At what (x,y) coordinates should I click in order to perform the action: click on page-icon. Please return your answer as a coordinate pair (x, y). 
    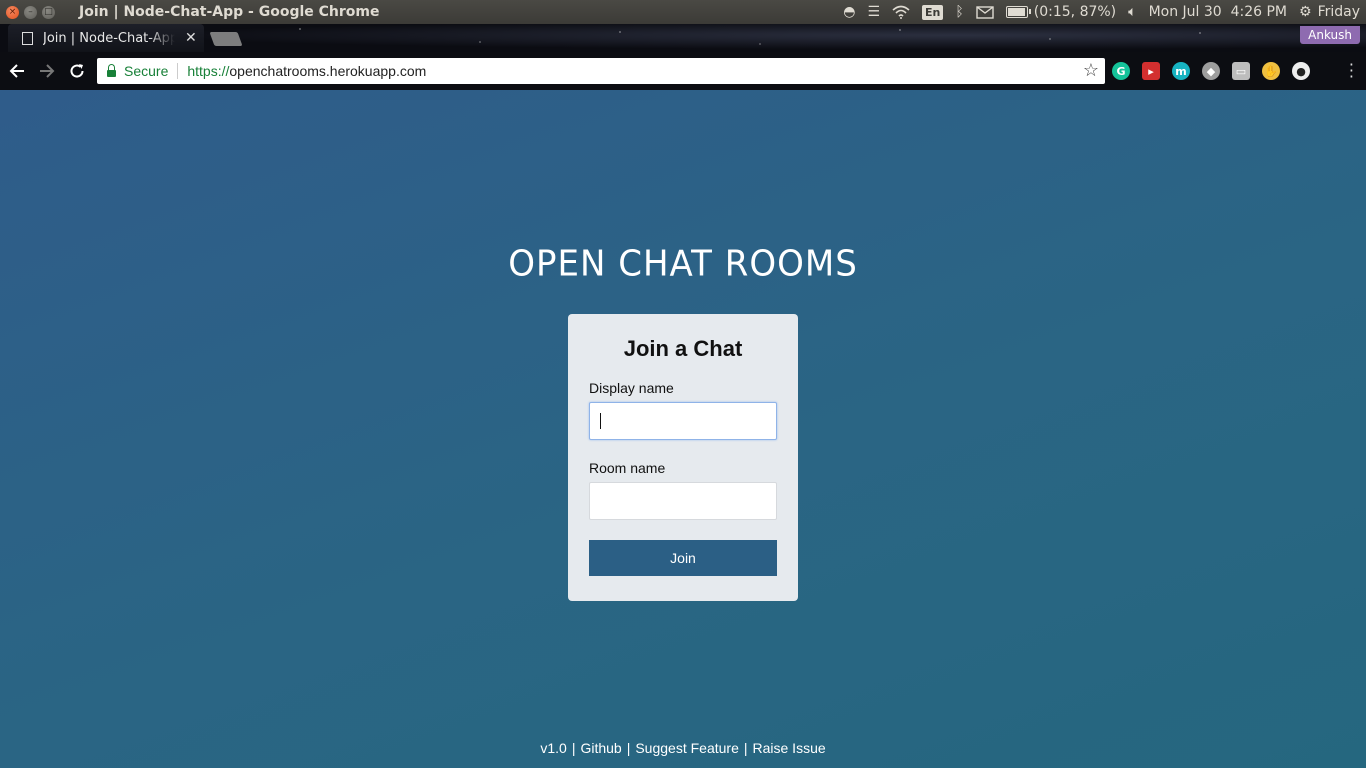
    Looking at the image, I should click on (27, 38).